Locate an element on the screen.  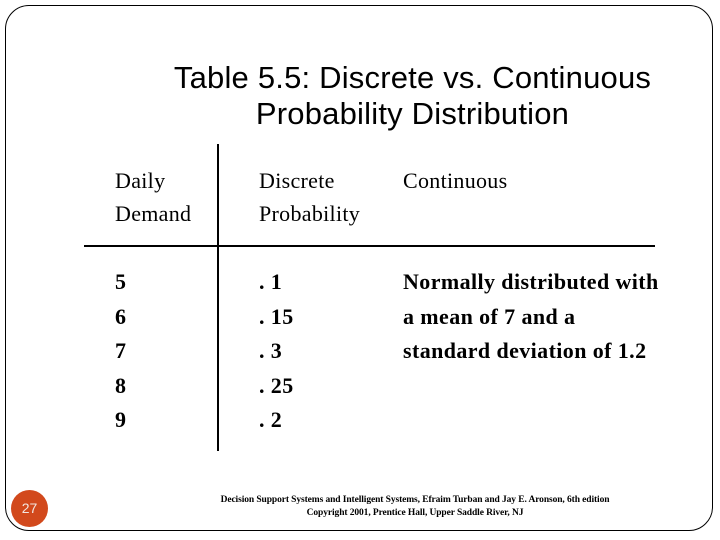
table-cell-demand: 5 is located at coordinates (121, 281).